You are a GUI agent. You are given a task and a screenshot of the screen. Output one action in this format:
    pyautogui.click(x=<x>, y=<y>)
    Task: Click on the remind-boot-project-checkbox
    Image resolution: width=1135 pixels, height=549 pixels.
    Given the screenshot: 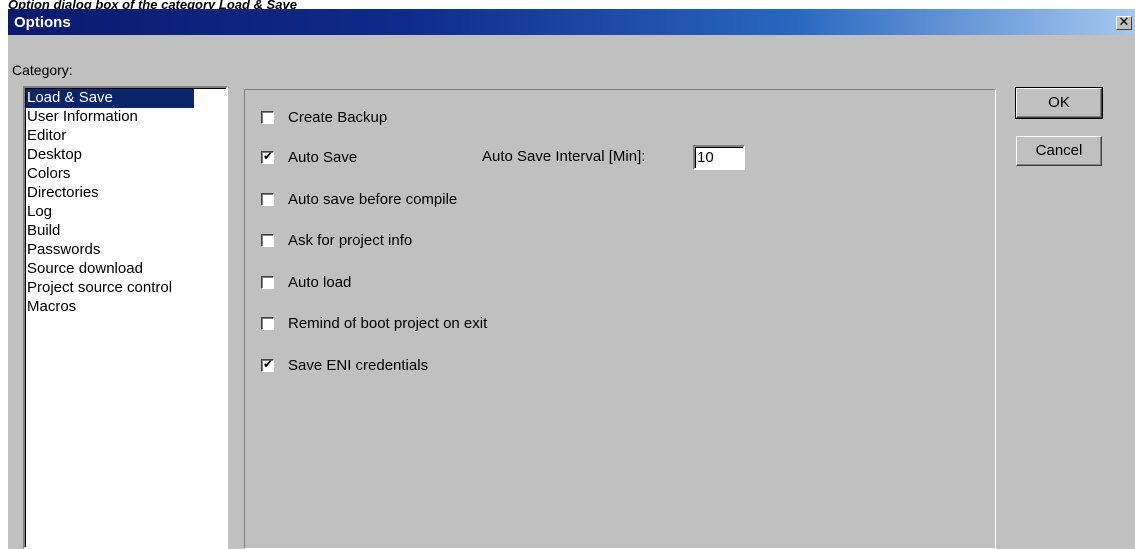 What is the action you would take?
    pyautogui.click(x=267, y=322)
    